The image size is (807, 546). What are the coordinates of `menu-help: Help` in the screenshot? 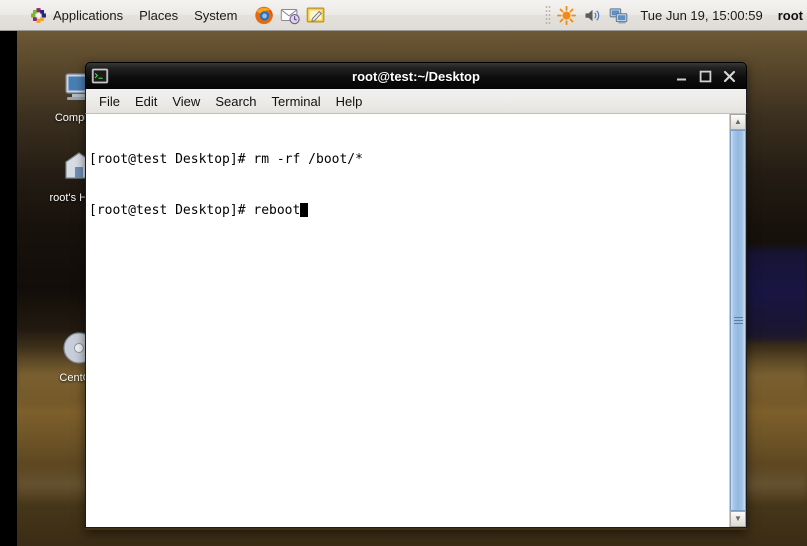 It's located at (349, 101).